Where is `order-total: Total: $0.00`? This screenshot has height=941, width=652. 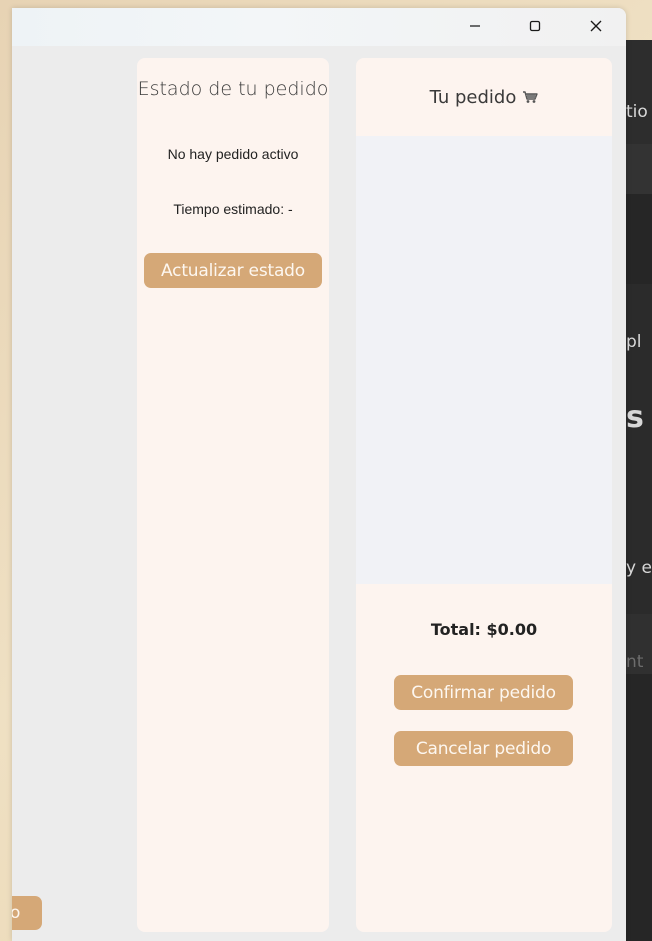 order-total: Total: $0.00 is located at coordinates (484, 629).